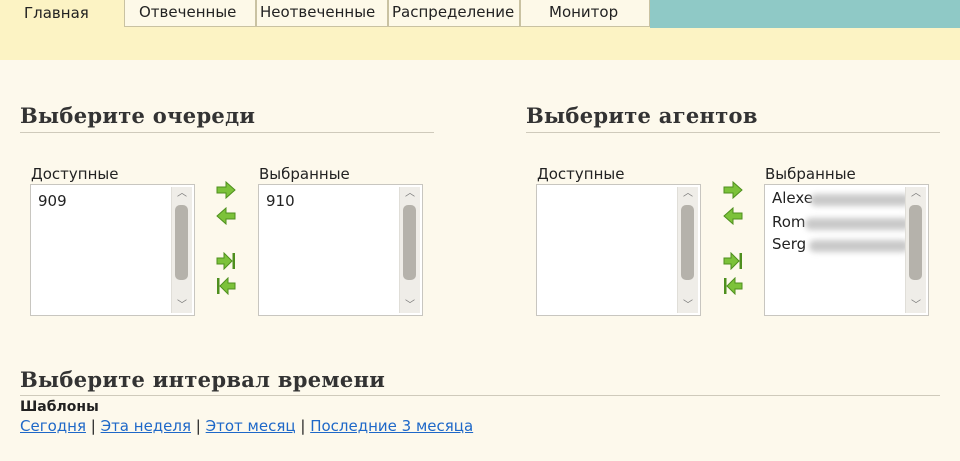  Describe the element at coordinates (203, 379) in the screenshot. I see `interval-title: Выберите интервал времени` at that location.